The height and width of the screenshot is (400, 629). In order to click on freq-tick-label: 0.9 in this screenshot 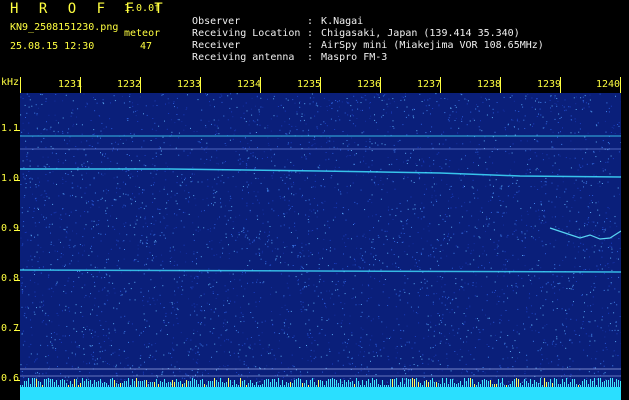, I will do `click(10, 228)`.